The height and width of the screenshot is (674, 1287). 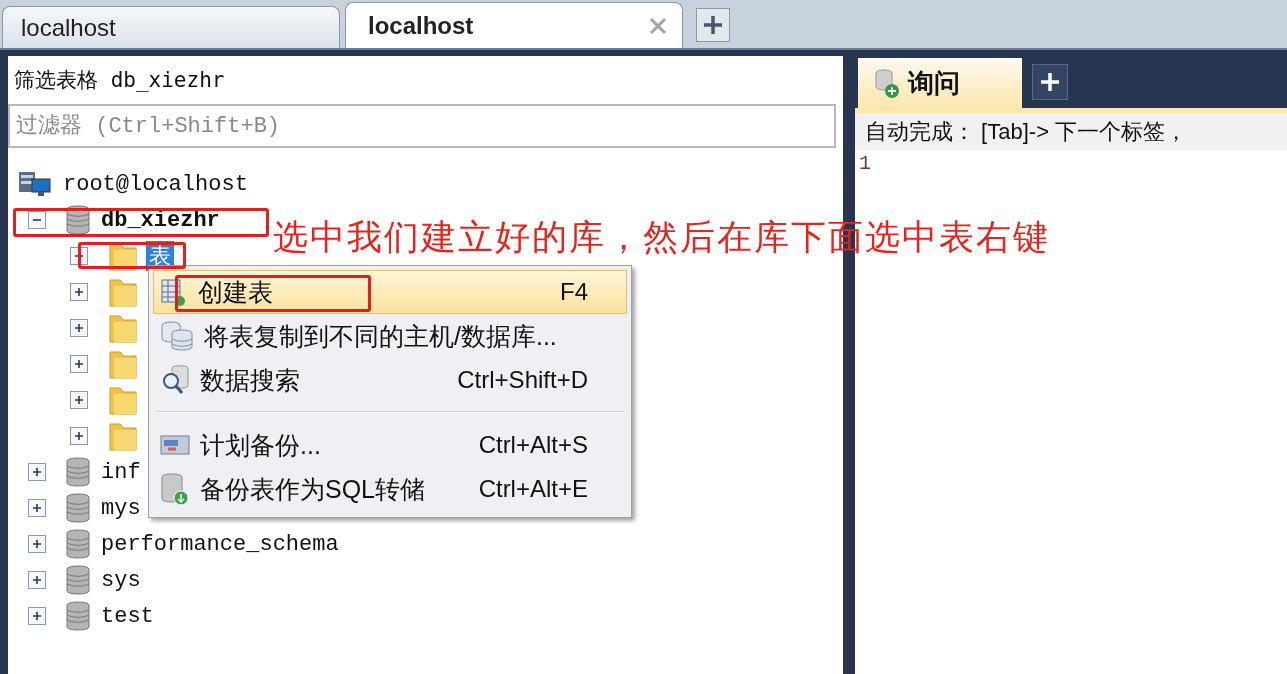 What do you see at coordinates (422, 126) in the screenshot?
I see `filter-field: 过滤器 (Ctrl+Shift+B)` at bounding box center [422, 126].